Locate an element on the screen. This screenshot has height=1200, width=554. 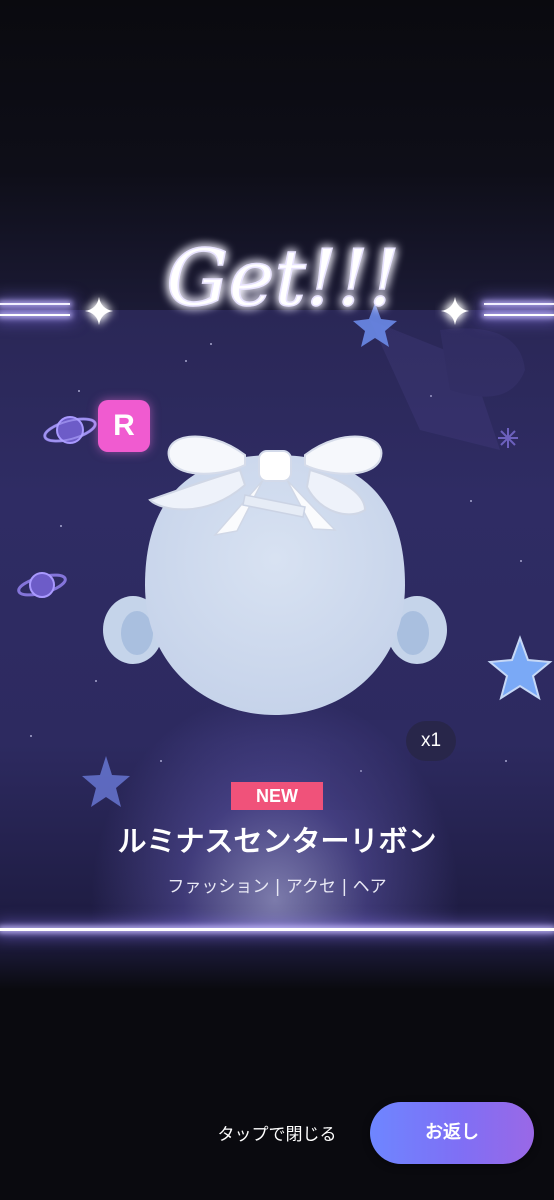
get-title-text: Get!!! is located at coordinates (283, 279).